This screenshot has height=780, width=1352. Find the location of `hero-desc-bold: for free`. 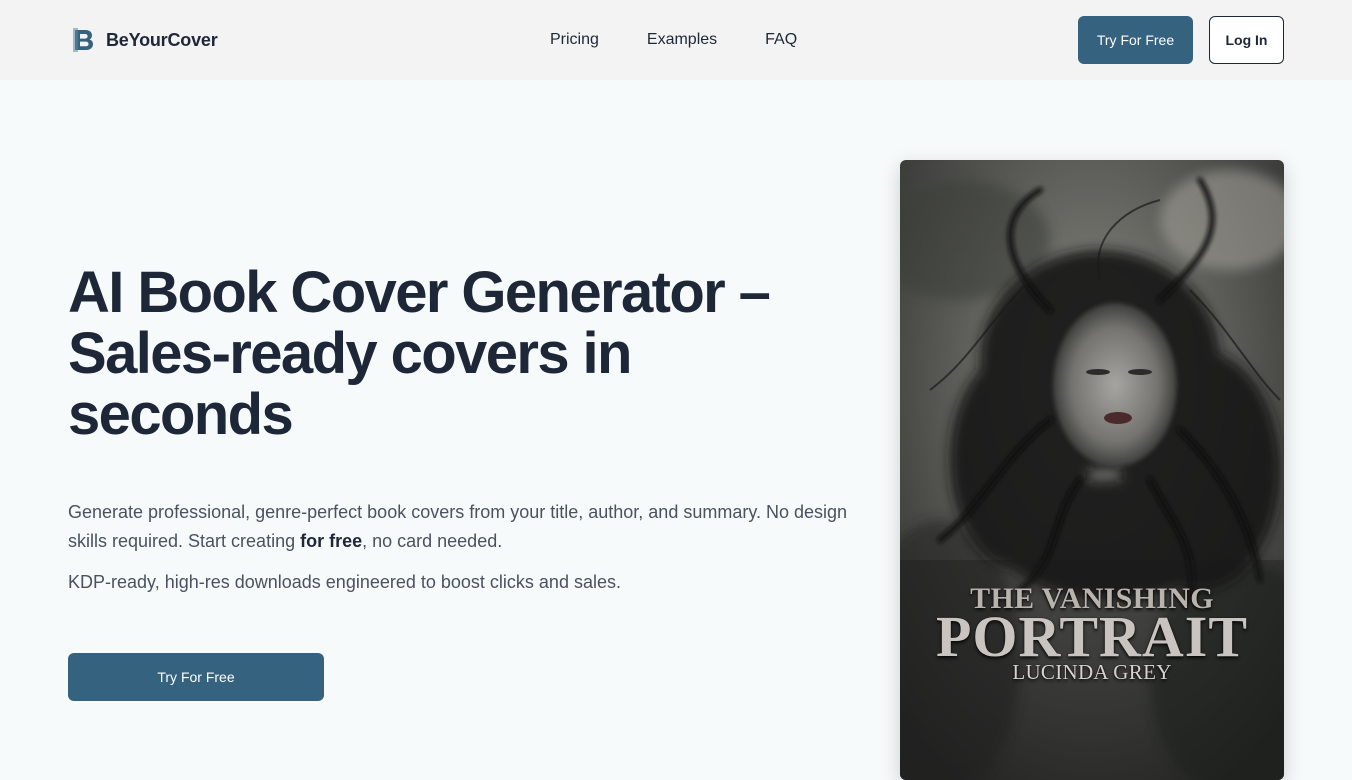

hero-desc-bold: for free is located at coordinates (331, 541).